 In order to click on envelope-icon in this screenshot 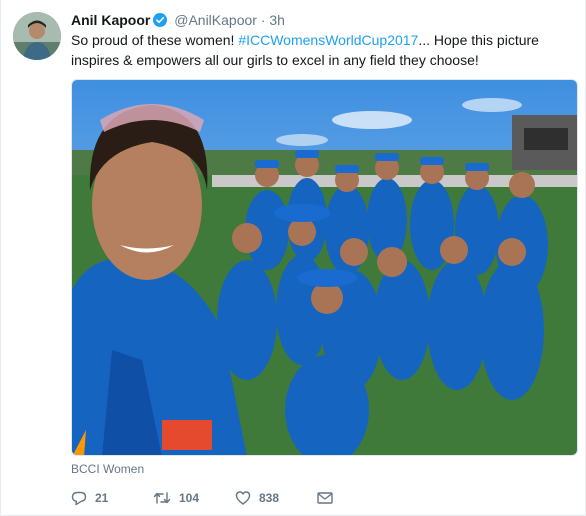, I will do `click(325, 498)`.